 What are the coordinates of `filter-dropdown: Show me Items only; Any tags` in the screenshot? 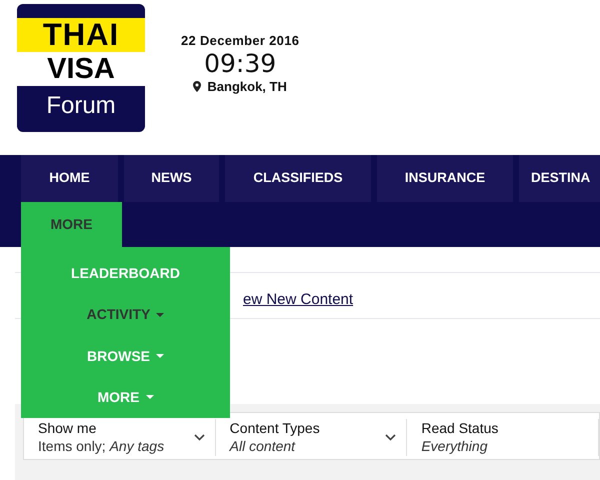 It's located at (120, 437).